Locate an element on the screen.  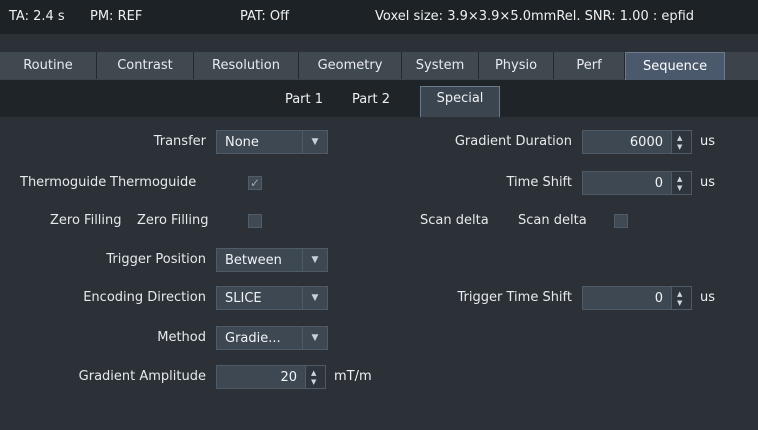
tab-routine: Routine is located at coordinates (48, 65).